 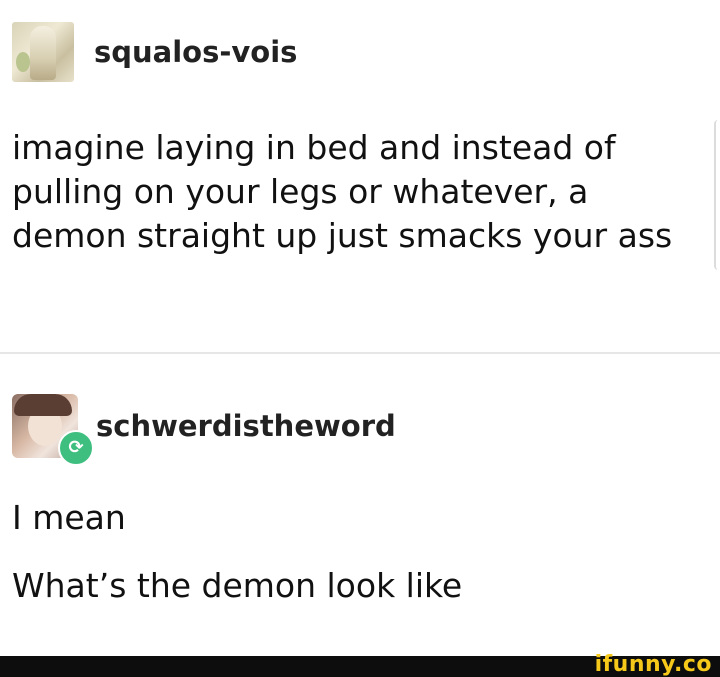 What do you see at coordinates (653, 664) in the screenshot?
I see `ifunny-watermark: ifunny.co` at bounding box center [653, 664].